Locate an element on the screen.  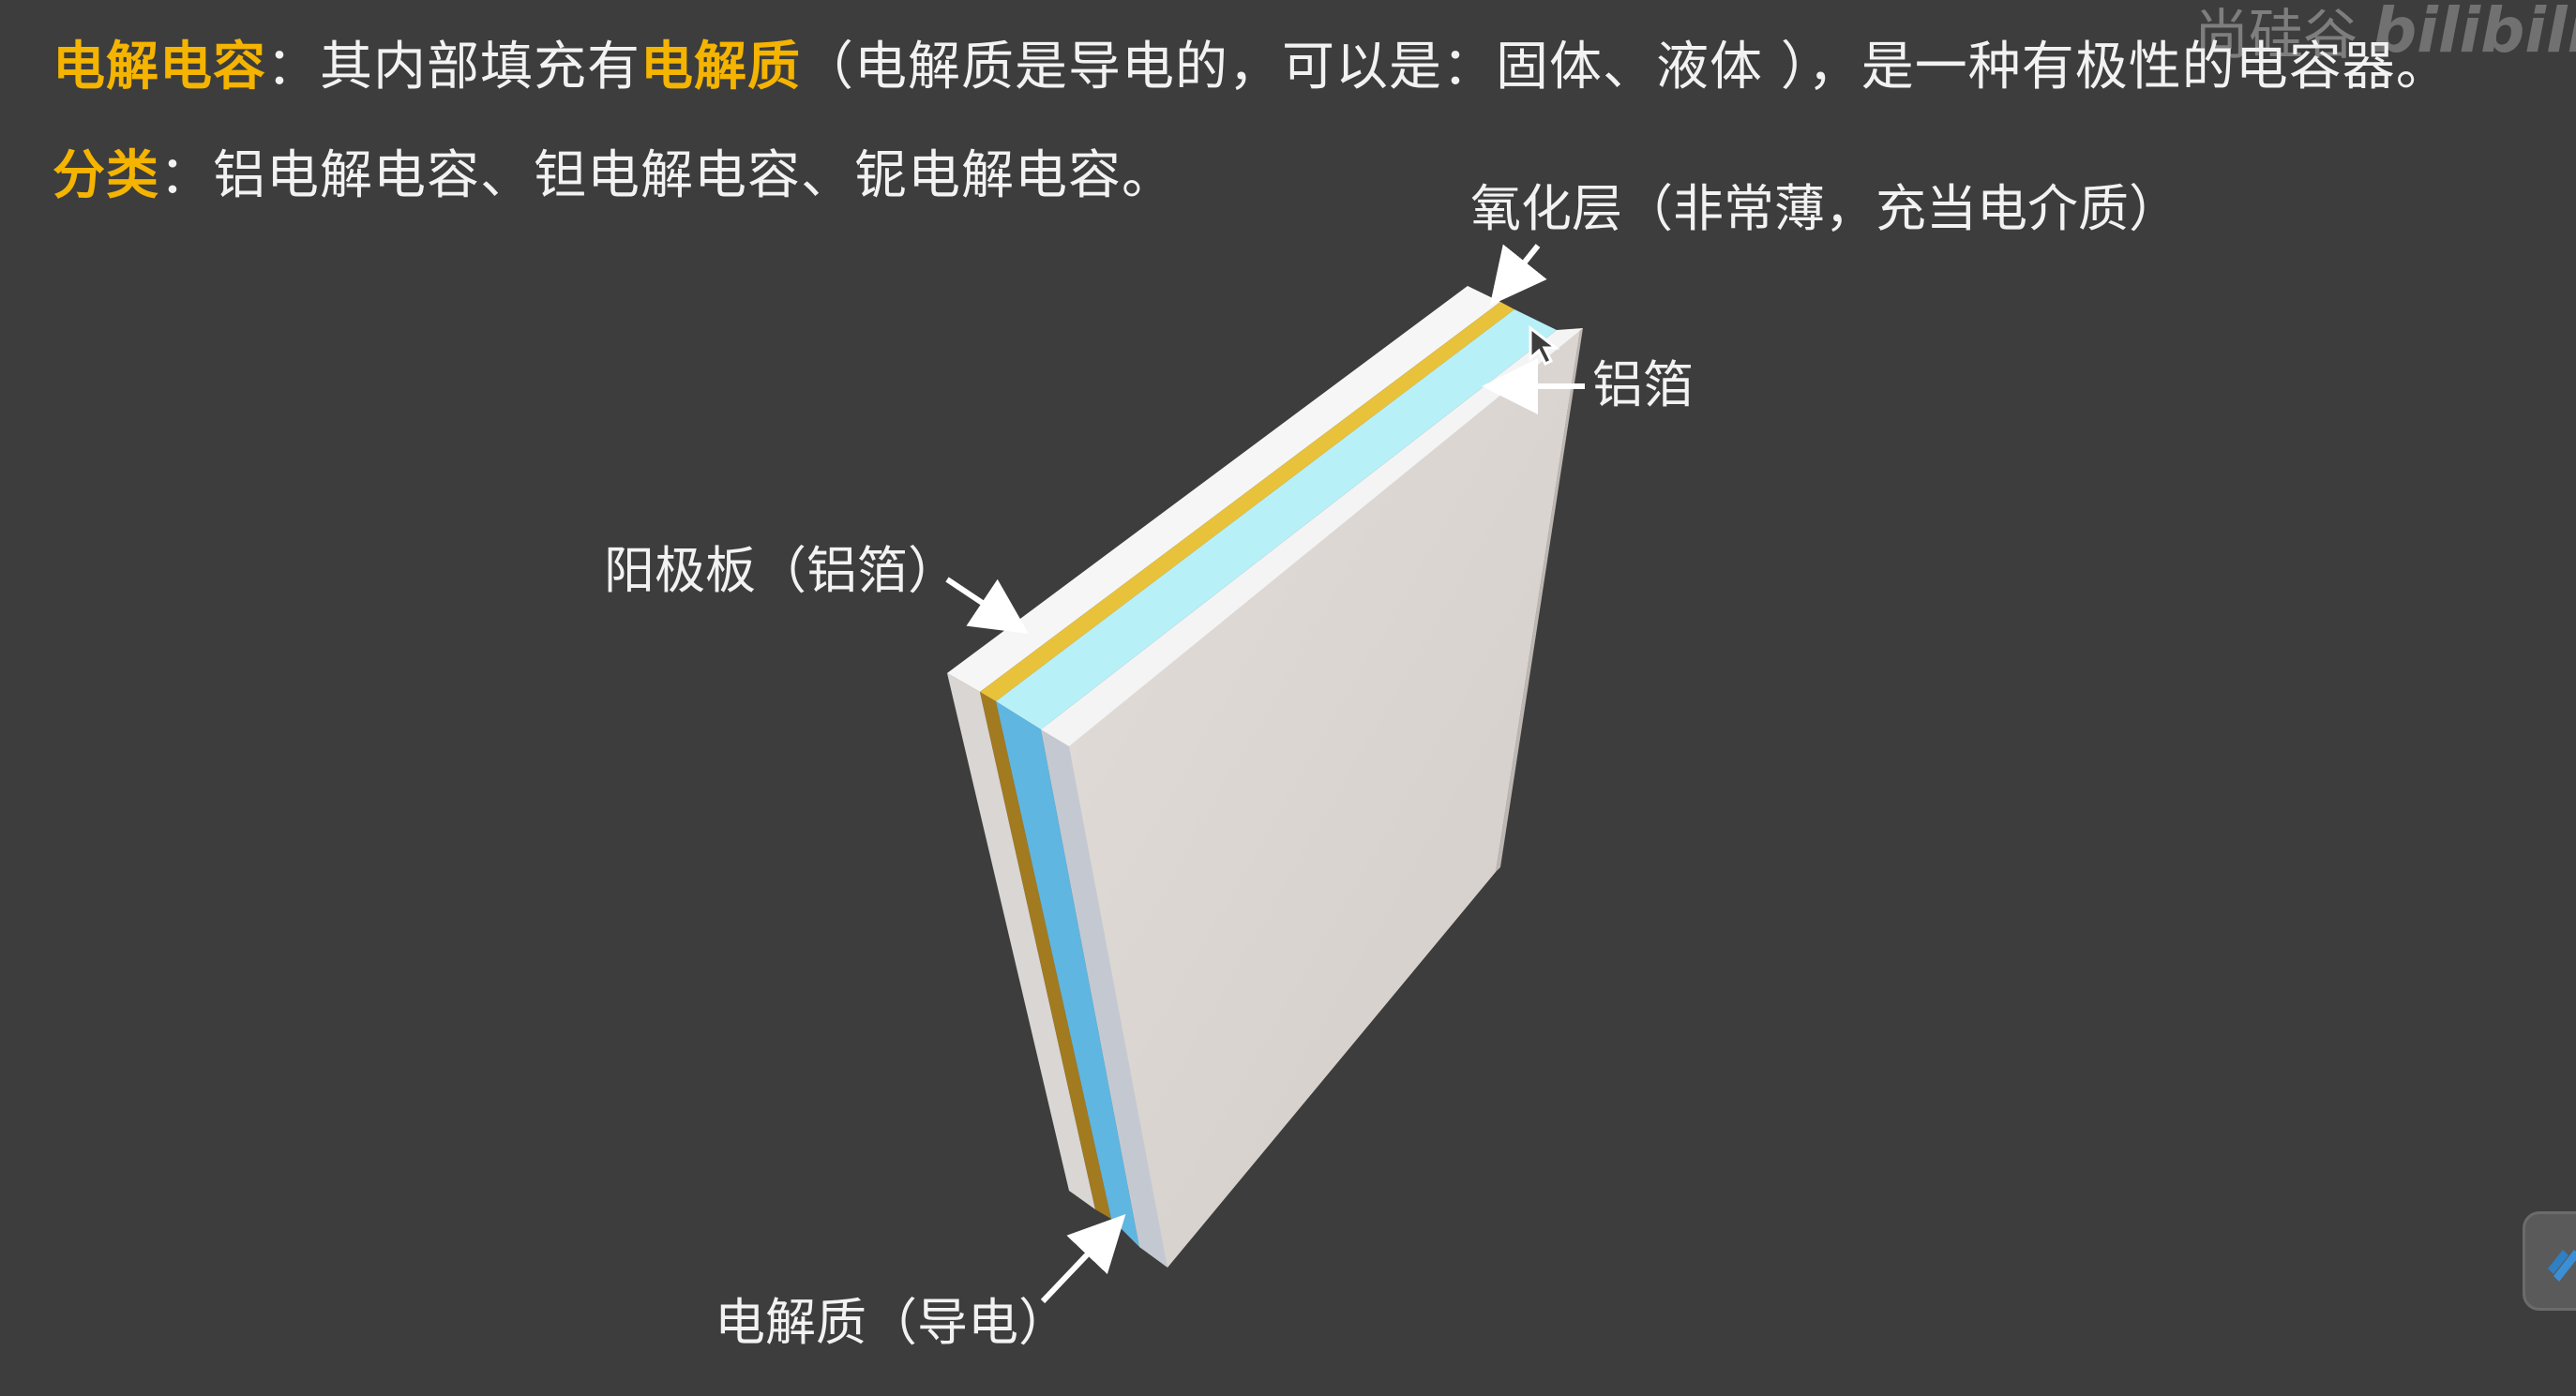
arrow-electrolyte is located at coordinates (1083, 1258).